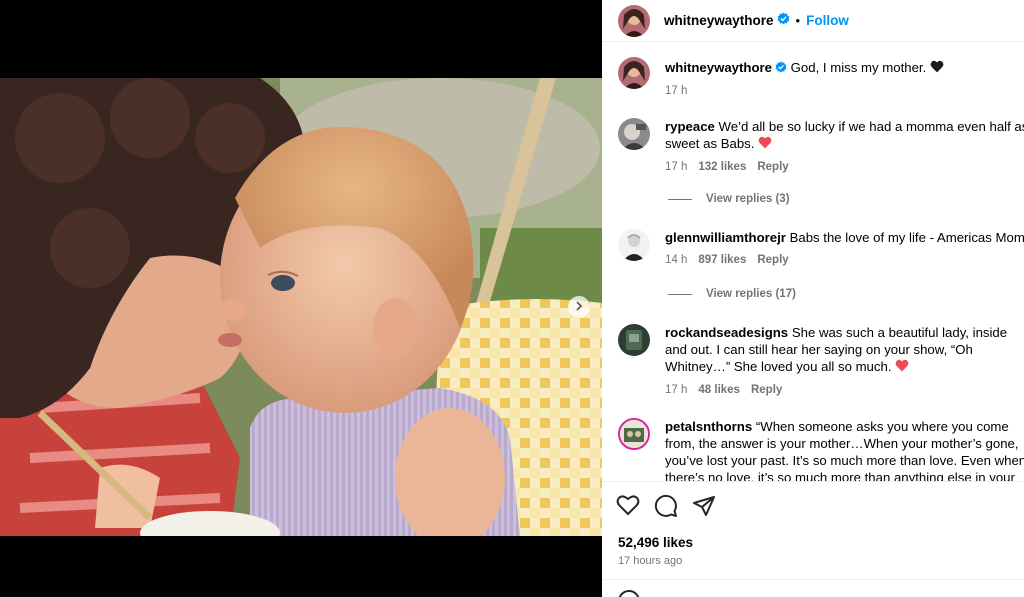 The width and height of the screenshot is (1024, 597). I want to click on action-icons, so click(666, 508).